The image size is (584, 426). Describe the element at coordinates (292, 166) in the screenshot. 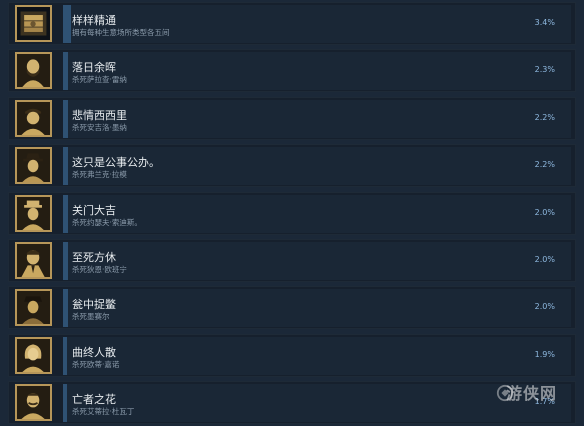

I see `achievement-row: 这只是公事公办。 杀死弗兰克·拉模 2.2%` at that location.